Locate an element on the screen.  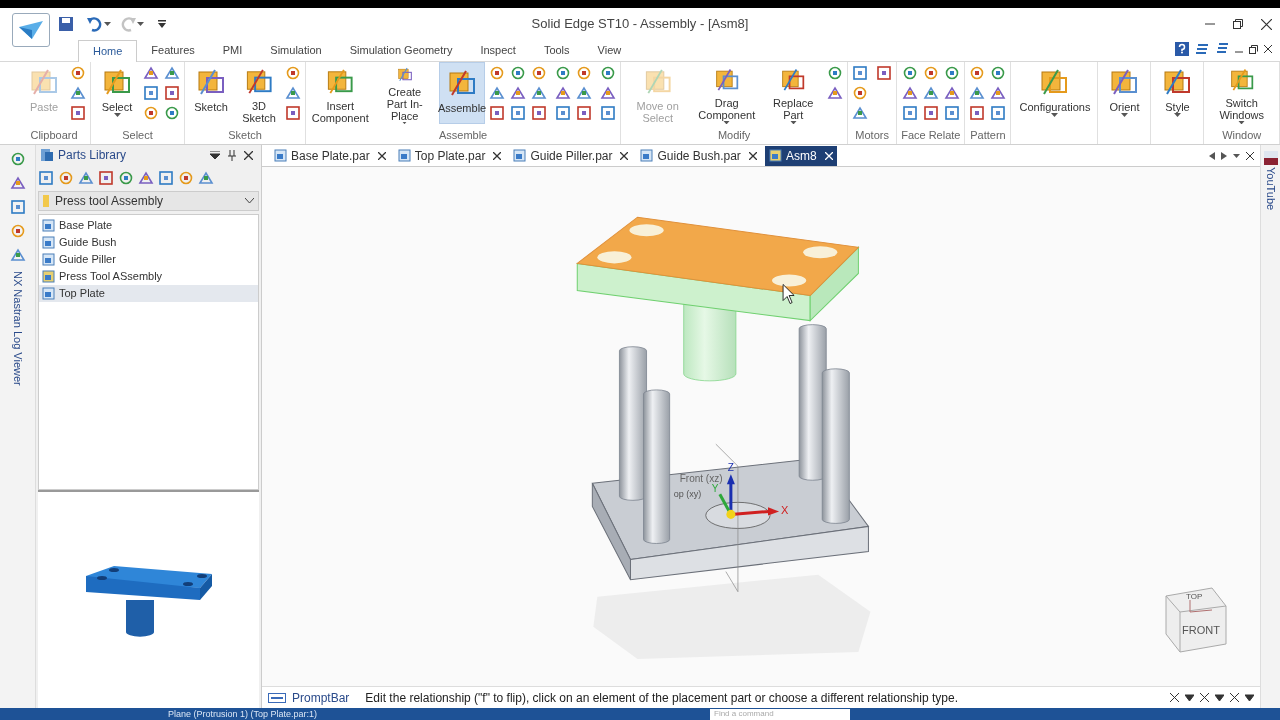
ribbon-tab: Simulation Geometry is located at coordinates (401, 50).